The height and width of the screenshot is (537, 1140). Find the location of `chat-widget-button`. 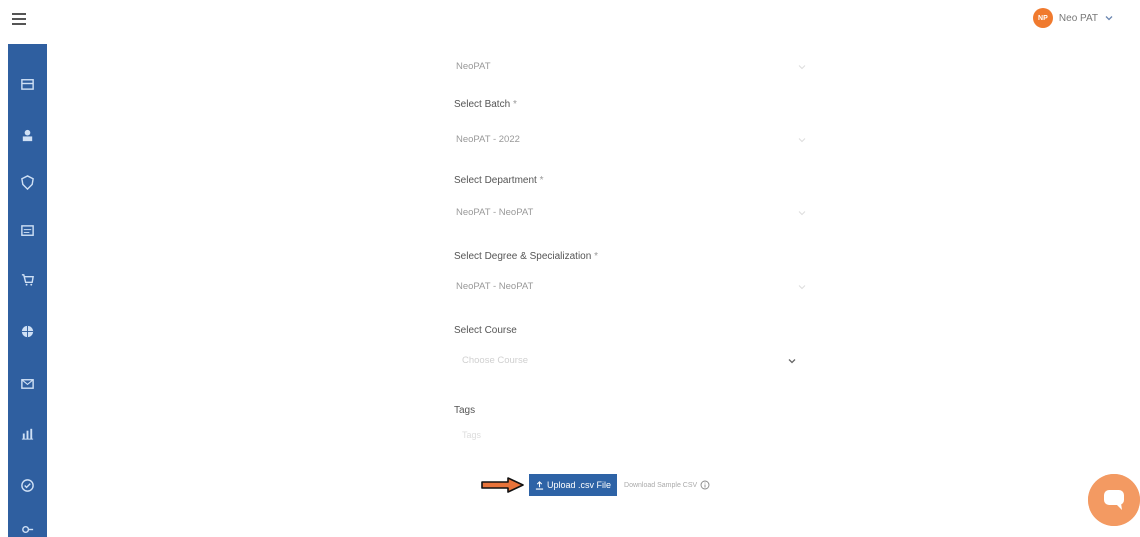

chat-widget-button is located at coordinates (1114, 500).